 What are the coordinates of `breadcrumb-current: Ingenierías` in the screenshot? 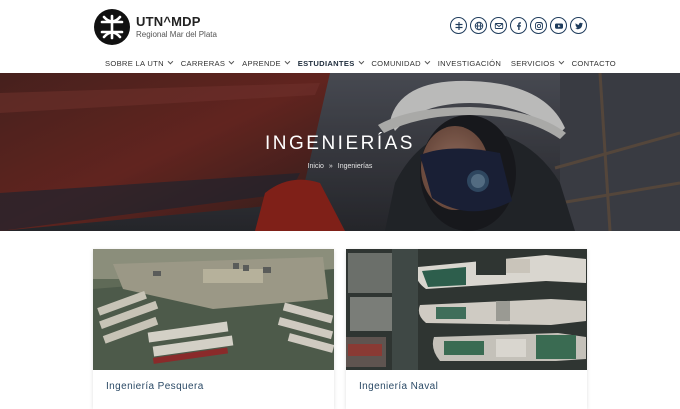 It's located at (355, 166).